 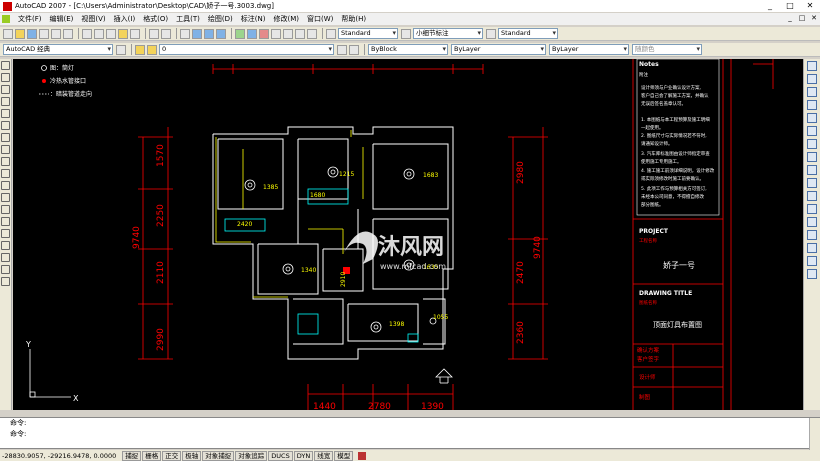 I want to click on spline-icon, so click(x=5, y=161).